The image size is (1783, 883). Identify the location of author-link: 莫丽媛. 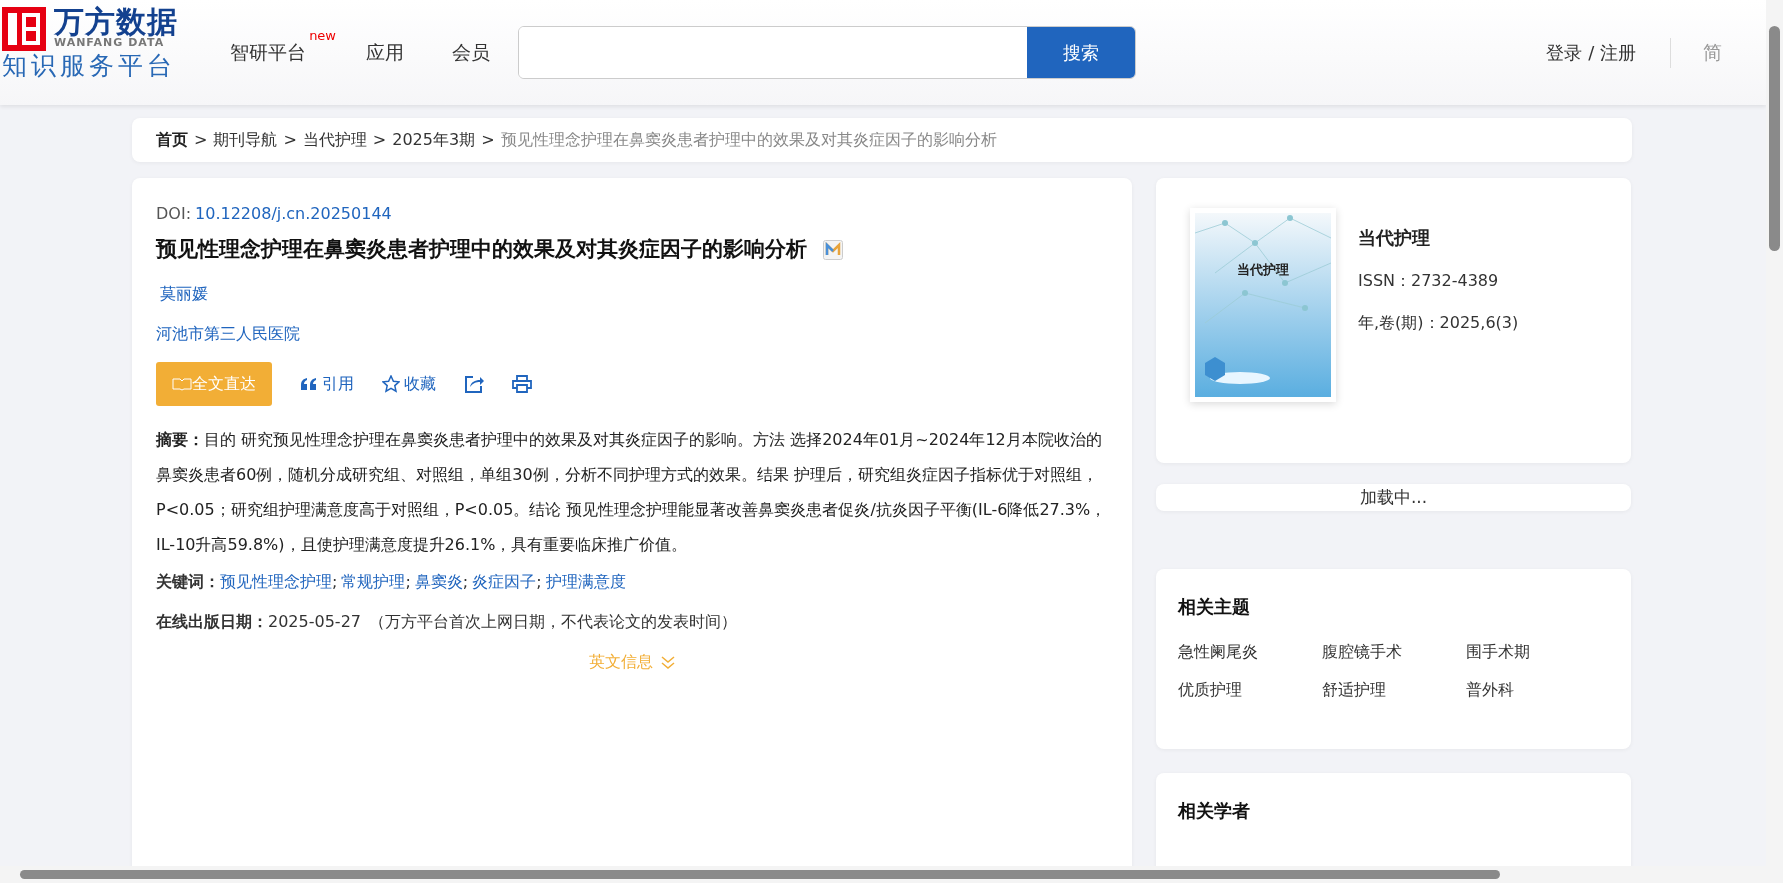
(184, 293).